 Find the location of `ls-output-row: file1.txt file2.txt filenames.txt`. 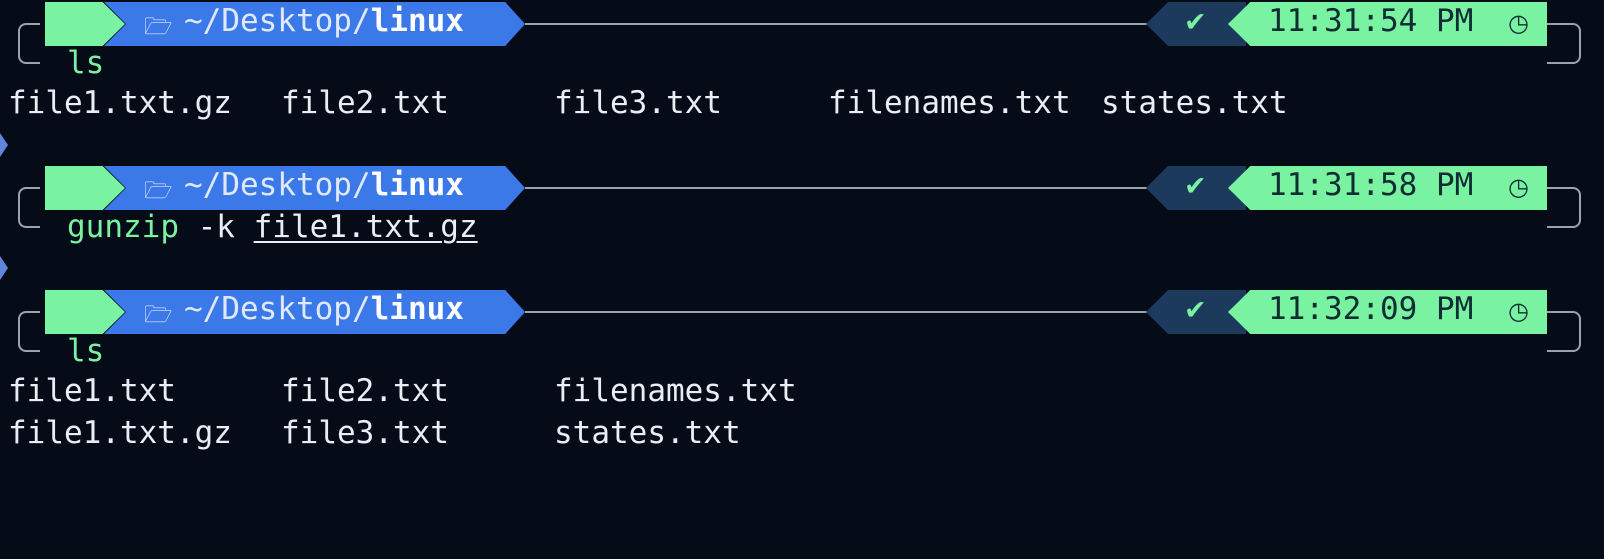

ls-output-row: file1.txt file2.txt filenames.txt is located at coordinates (402, 393).